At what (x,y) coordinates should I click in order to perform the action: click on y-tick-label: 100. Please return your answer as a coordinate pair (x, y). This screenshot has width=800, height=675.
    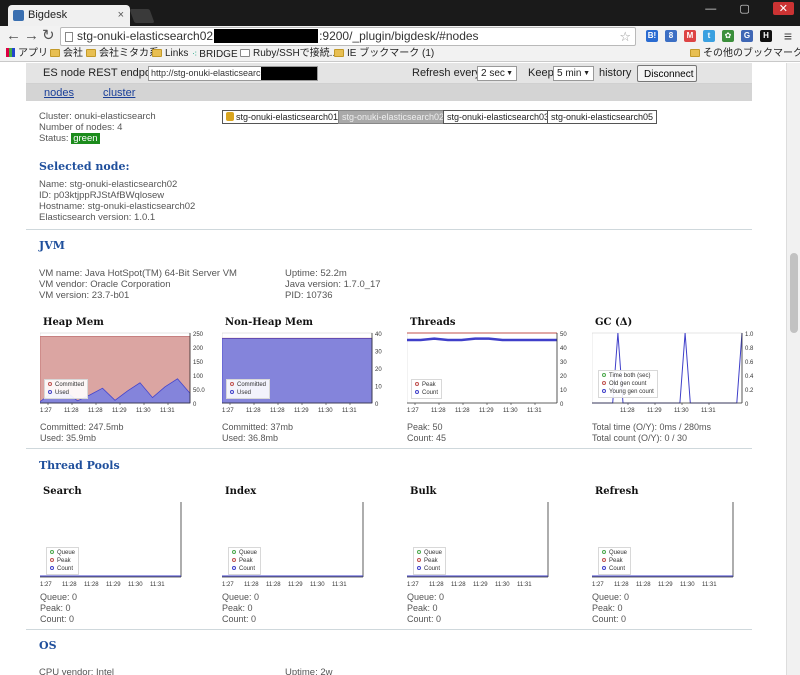
    Looking at the image, I should click on (198, 377).